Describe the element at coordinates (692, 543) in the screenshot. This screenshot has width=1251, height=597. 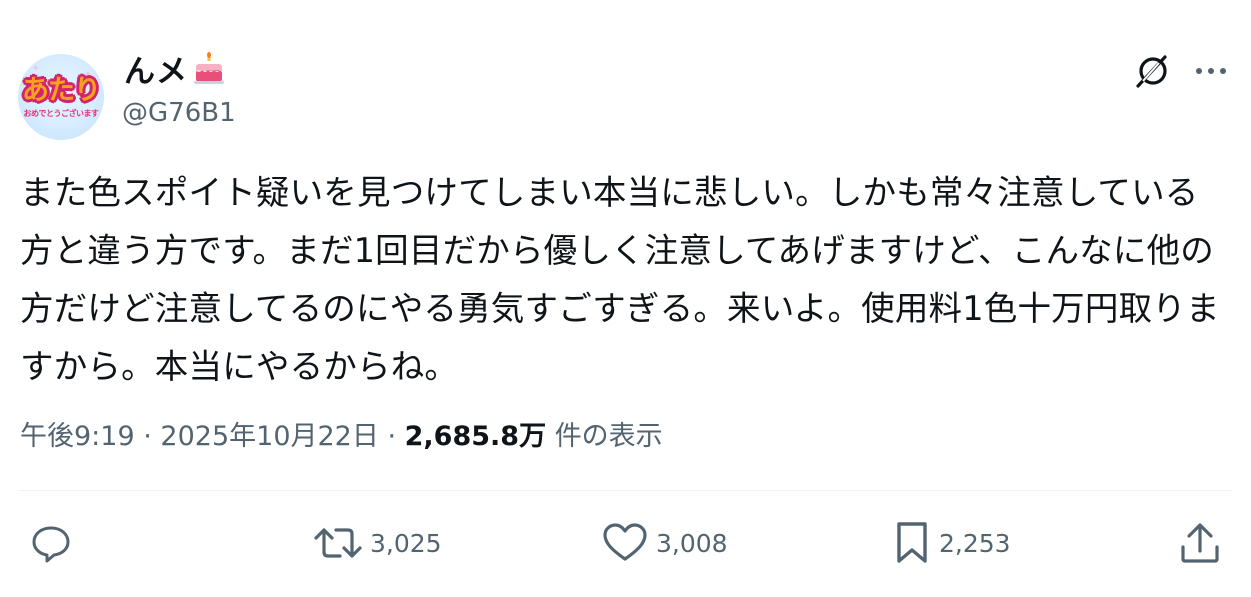
I see `like-count: 3,008` at that location.